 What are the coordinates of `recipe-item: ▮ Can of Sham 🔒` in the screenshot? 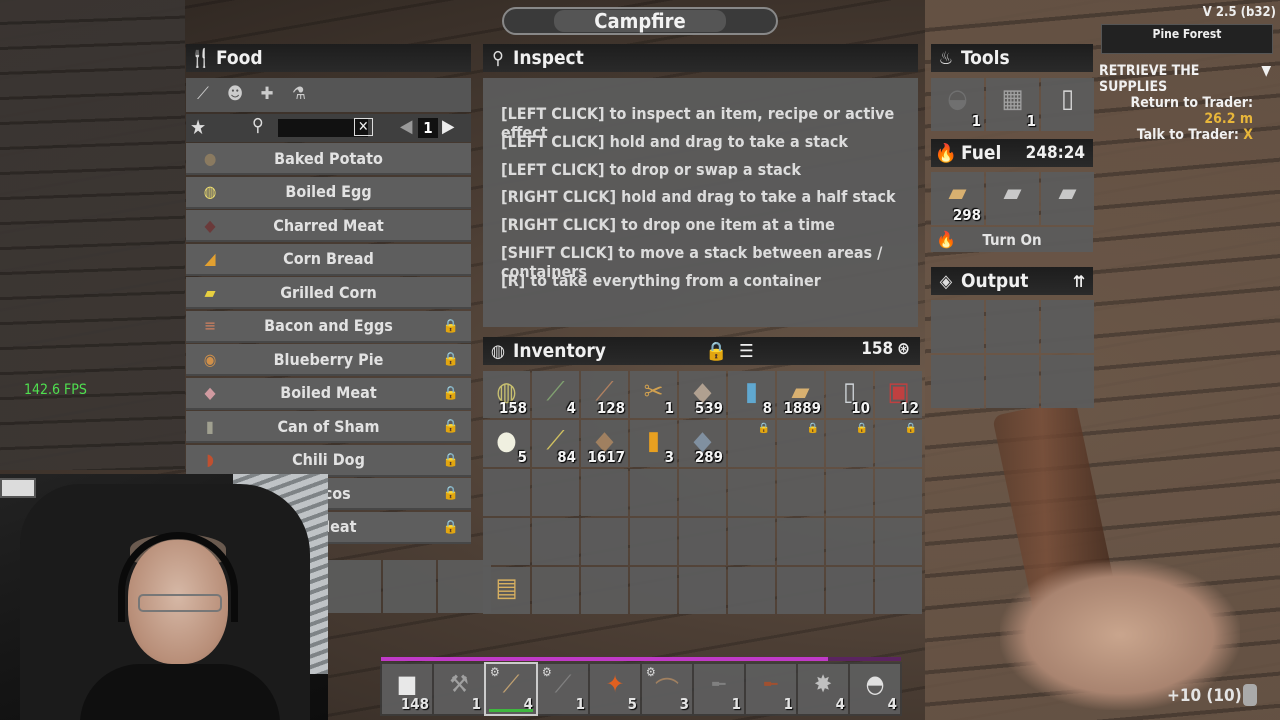 It's located at (328, 427).